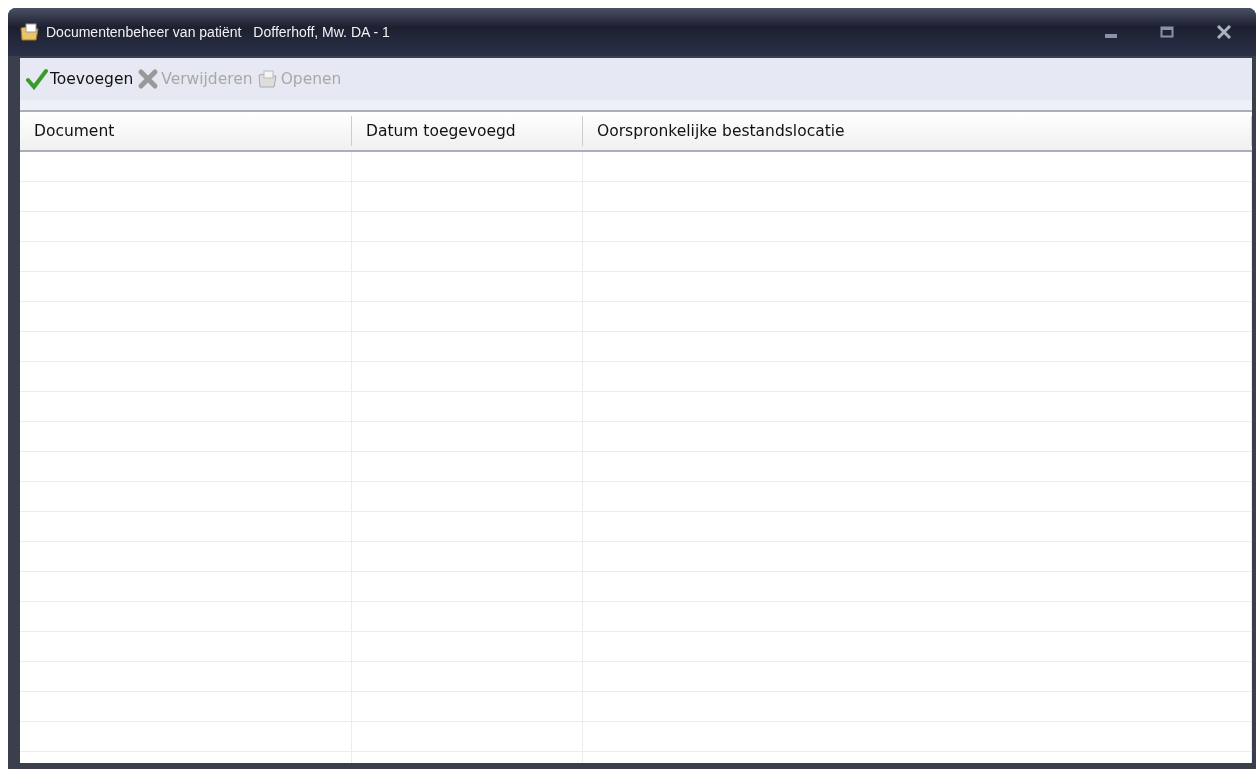  What do you see at coordinates (80, 79) in the screenshot?
I see `add-button: Toevoegen` at bounding box center [80, 79].